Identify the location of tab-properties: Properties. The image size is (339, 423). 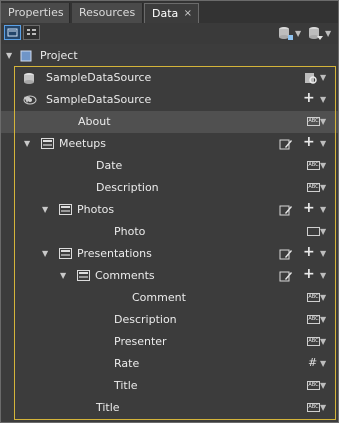
(35, 13).